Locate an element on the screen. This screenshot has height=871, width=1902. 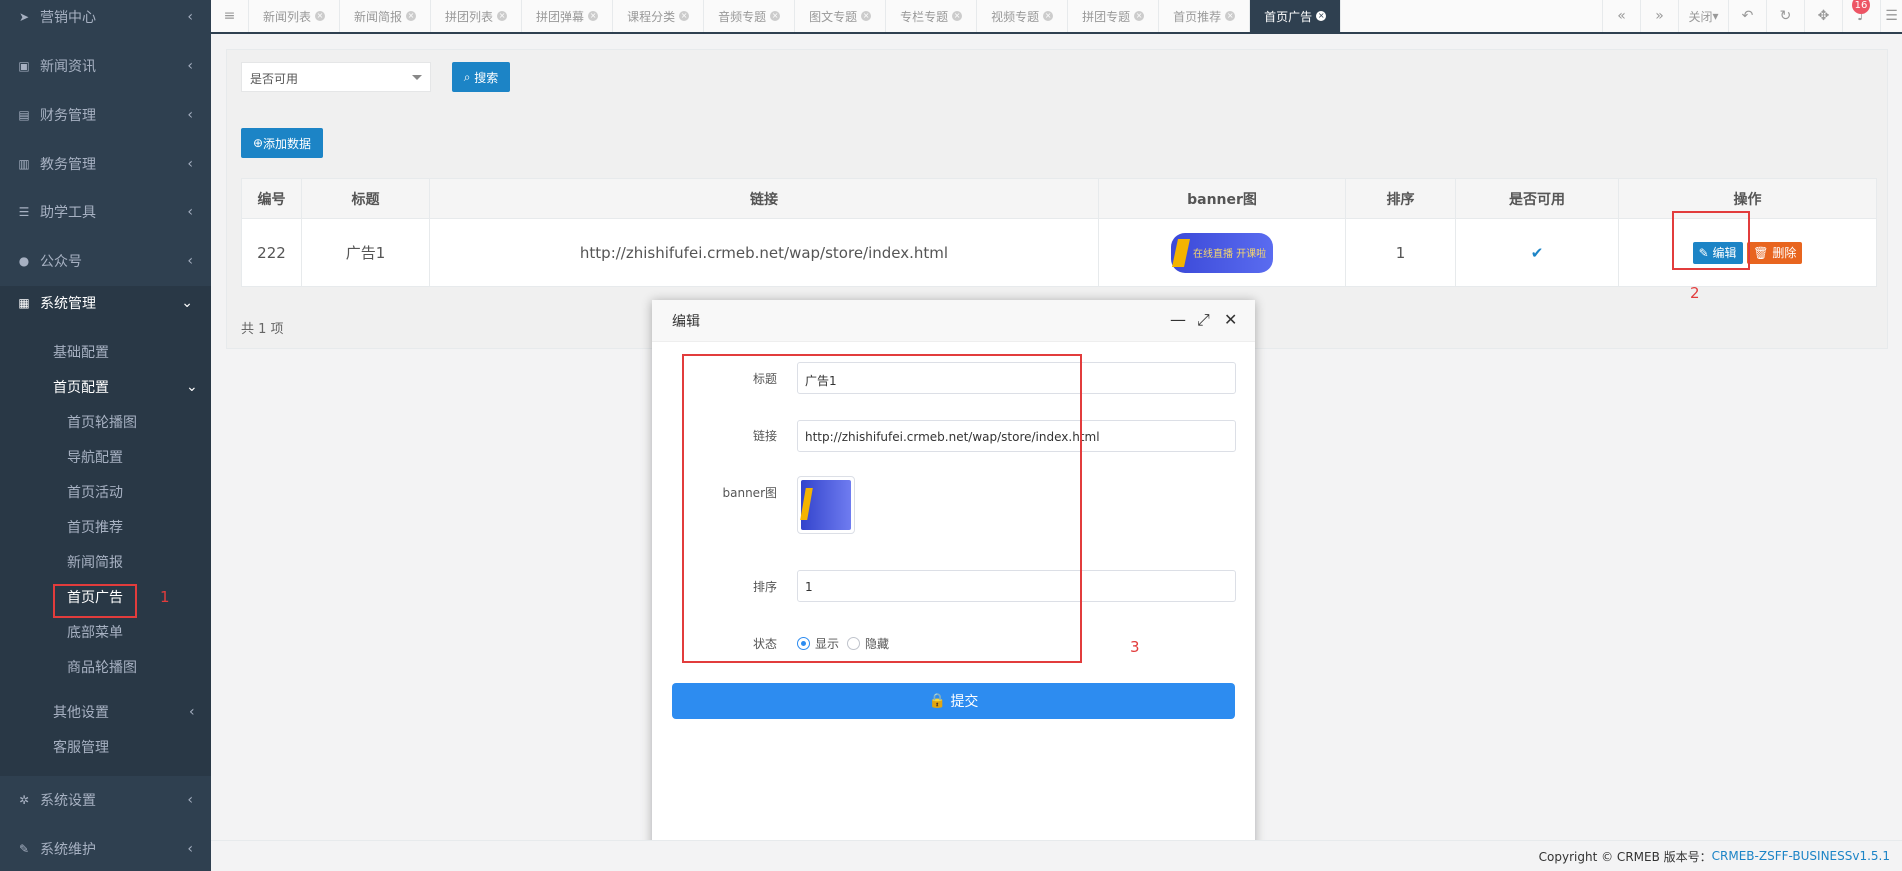
annotation-number-2: 2 is located at coordinates (1695, 293).